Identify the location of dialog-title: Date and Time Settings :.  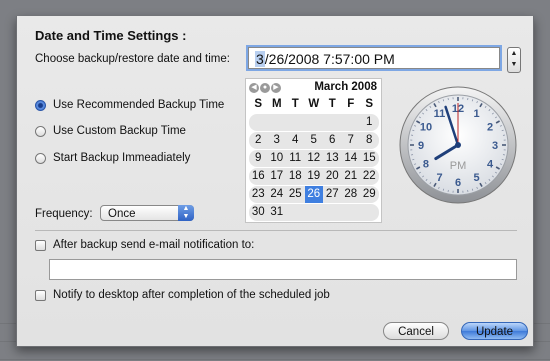
(111, 35).